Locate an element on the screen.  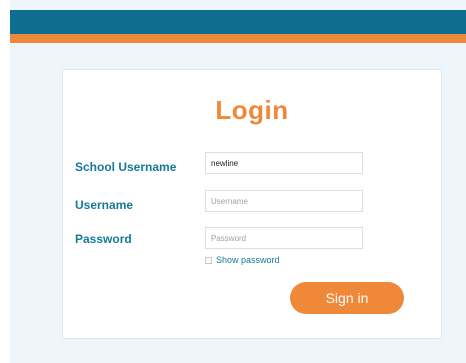
school-username-input is located at coordinates (284, 163).